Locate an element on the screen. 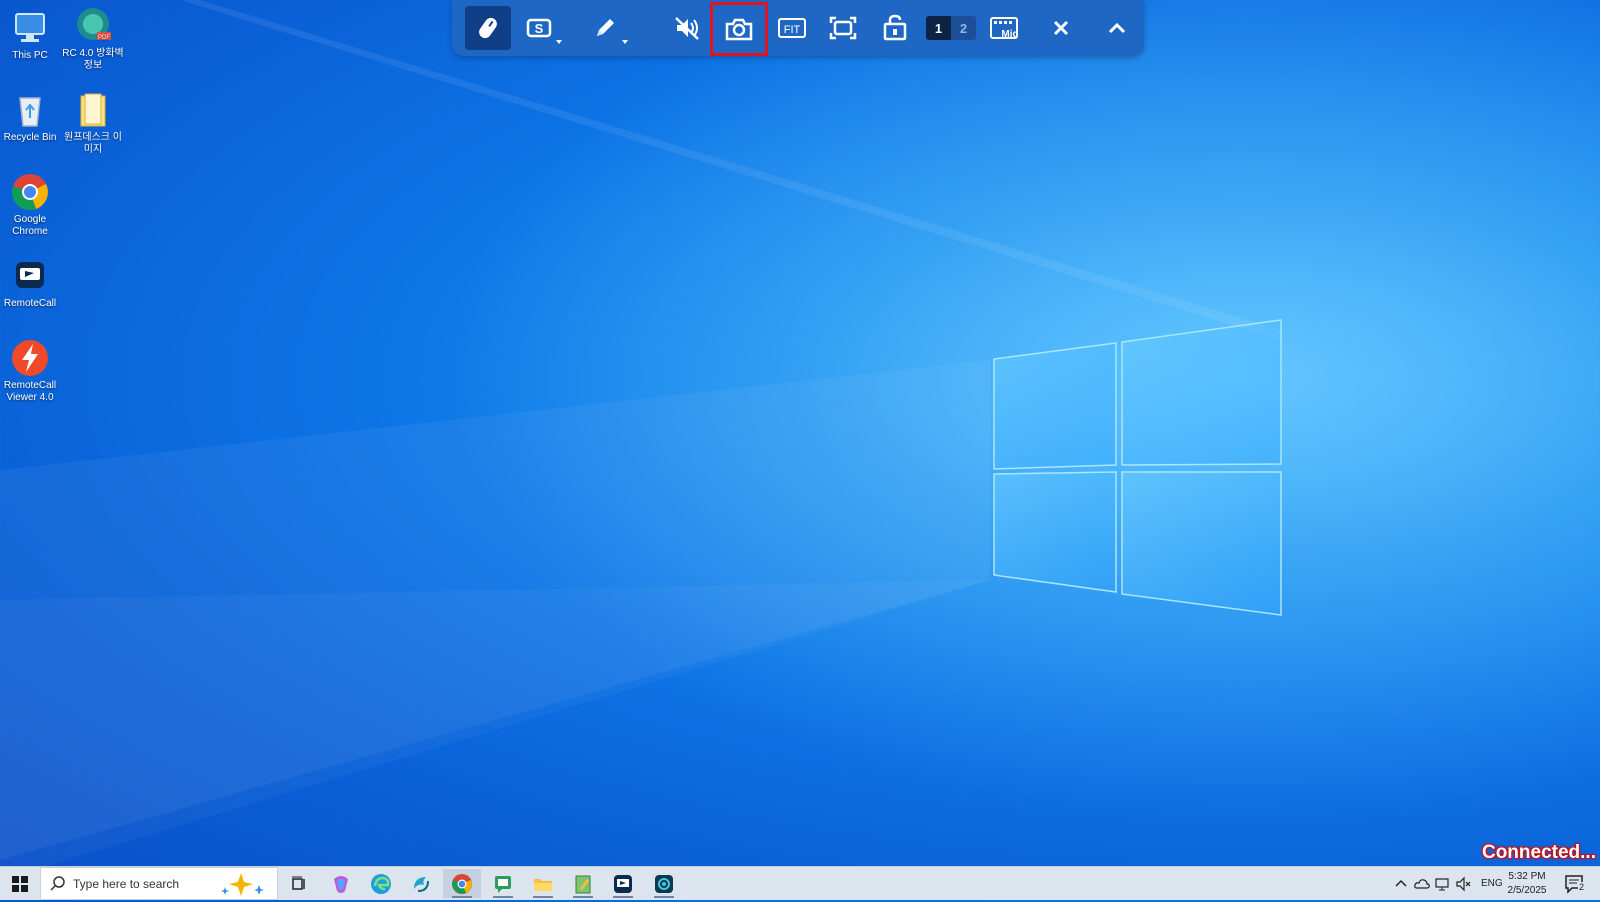 This screenshot has width=1600, height=902. desktop-icon-remotecall-viewer: RemoteCall Viewer 4.0 is located at coordinates (31, 371).